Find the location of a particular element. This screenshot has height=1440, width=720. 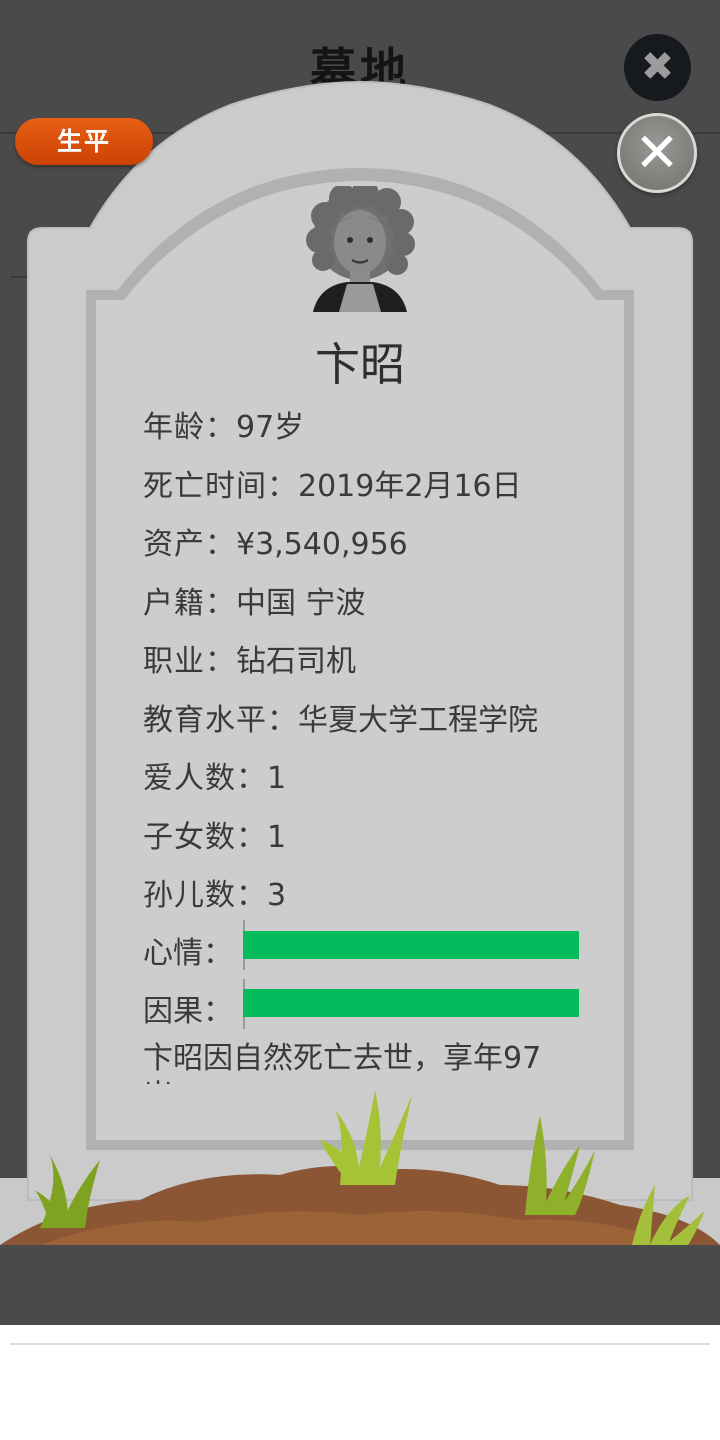

life-story-text: 卞昭因自然死亡去世，享年97岁， is located at coordinates (342, 1062).